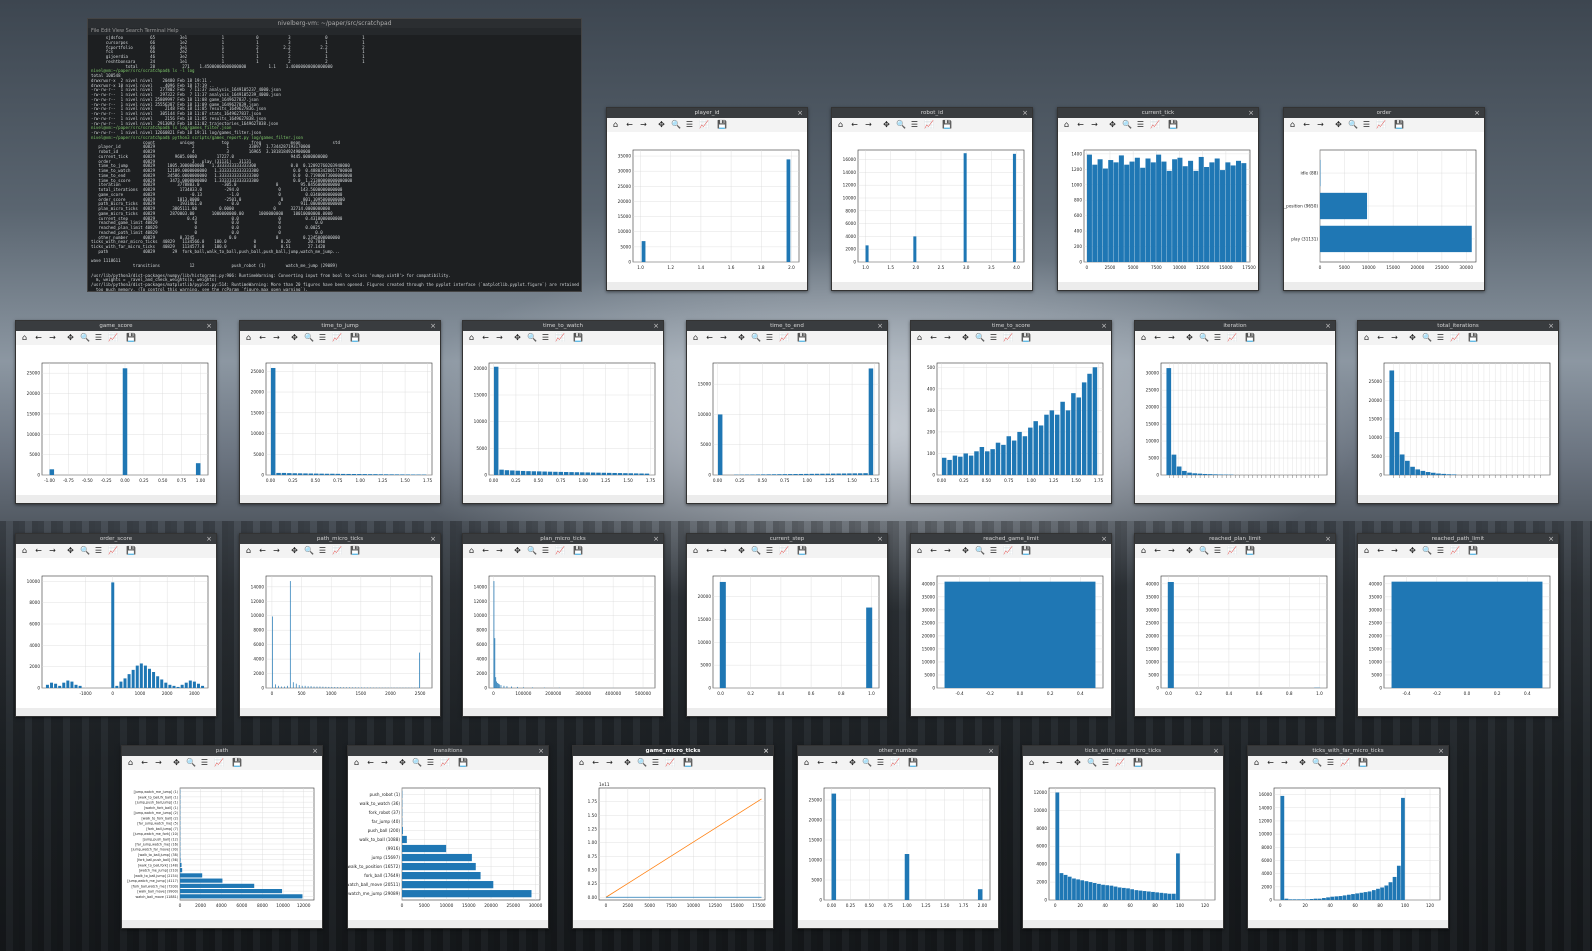 Image resolution: width=1592 pixels, height=951 pixels. What do you see at coordinates (787, 633) in the screenshot?
I see `plot-canvas: 0 5000 10000 15000 20000 0.0 0.2 0.4 0.6 0.8 1.0` at bounding box center [787, 633].